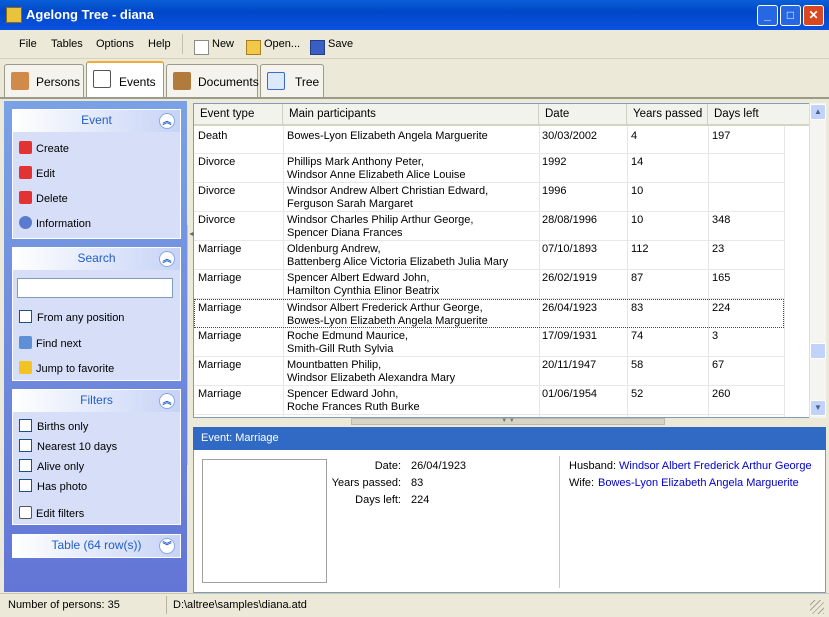 The width and height of the screenshot is (829, 617). Describe the element at coordinates (67, 44) in the screenshot. I see `menu-tables: Tables` at that location.